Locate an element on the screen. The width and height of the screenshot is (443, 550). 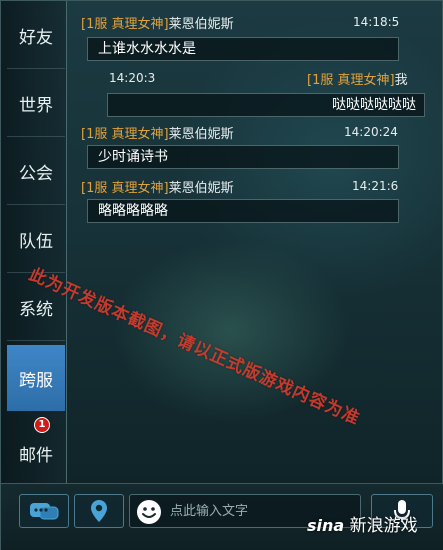
tab-cross-server: 跨服 is located at coordinates (36, 378).